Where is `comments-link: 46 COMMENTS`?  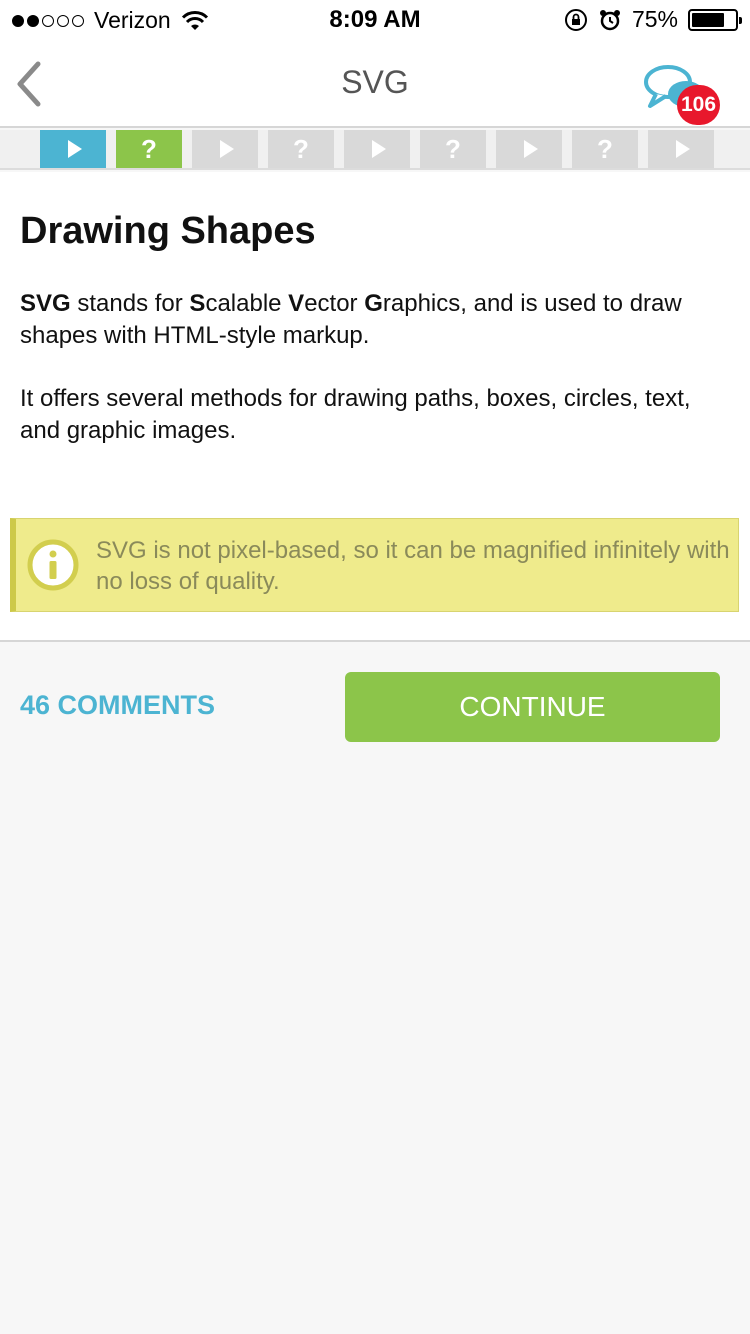 comments-link: 46 COMMENTS is located at coordinates (117, 705).